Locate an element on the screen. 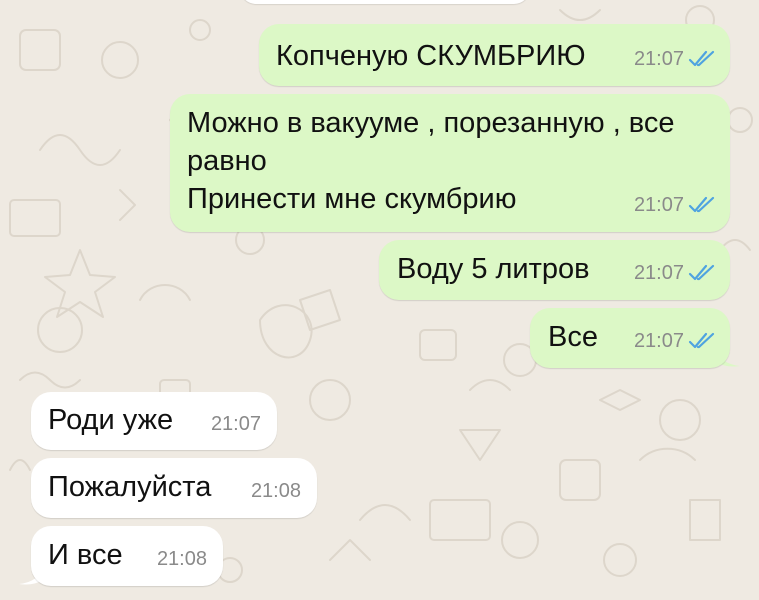 This screenshot has width=759, height=600. incoming-message: Роди уже 21:07 is located at coordinates (154, 421).